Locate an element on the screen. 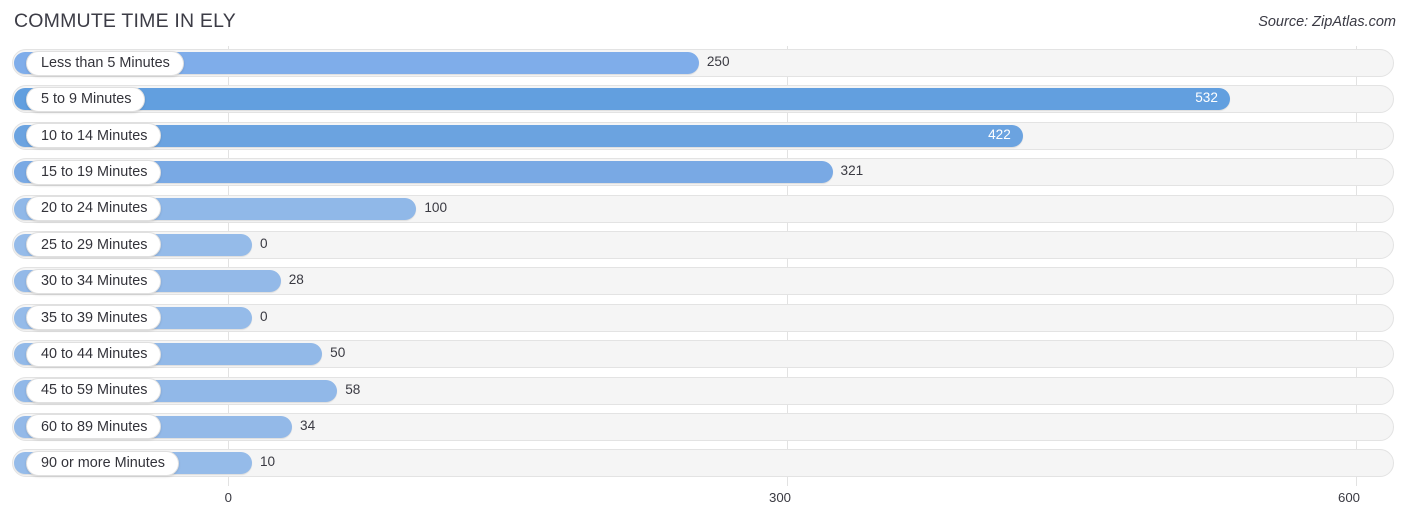 The width and height of the screenshot is (1406, 523). bar-category-text: 60 to 89 Minutes is located at coordinates (94, 426).